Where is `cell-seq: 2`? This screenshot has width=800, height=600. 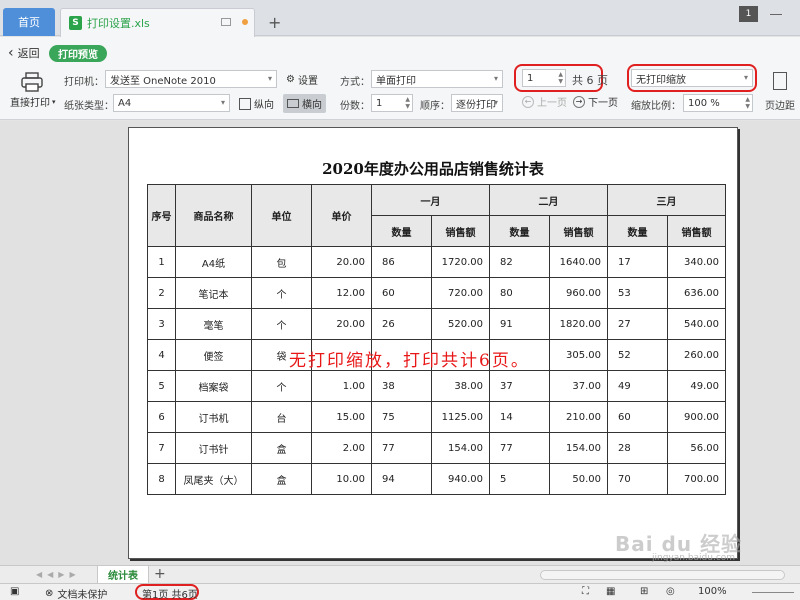 cell-seq: 2 is located at coordinates (161, 293).